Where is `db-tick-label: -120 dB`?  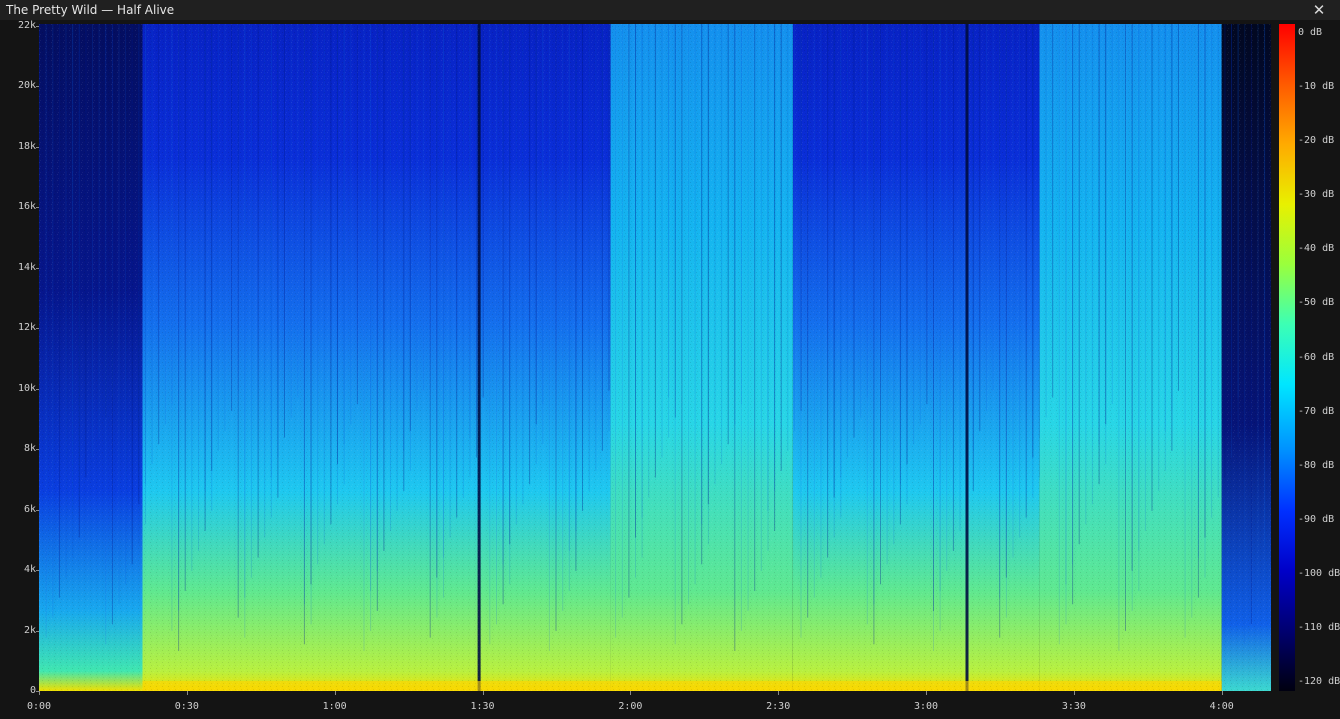 db-tick-label: -120 dB is located at coordinates (1319, 681).